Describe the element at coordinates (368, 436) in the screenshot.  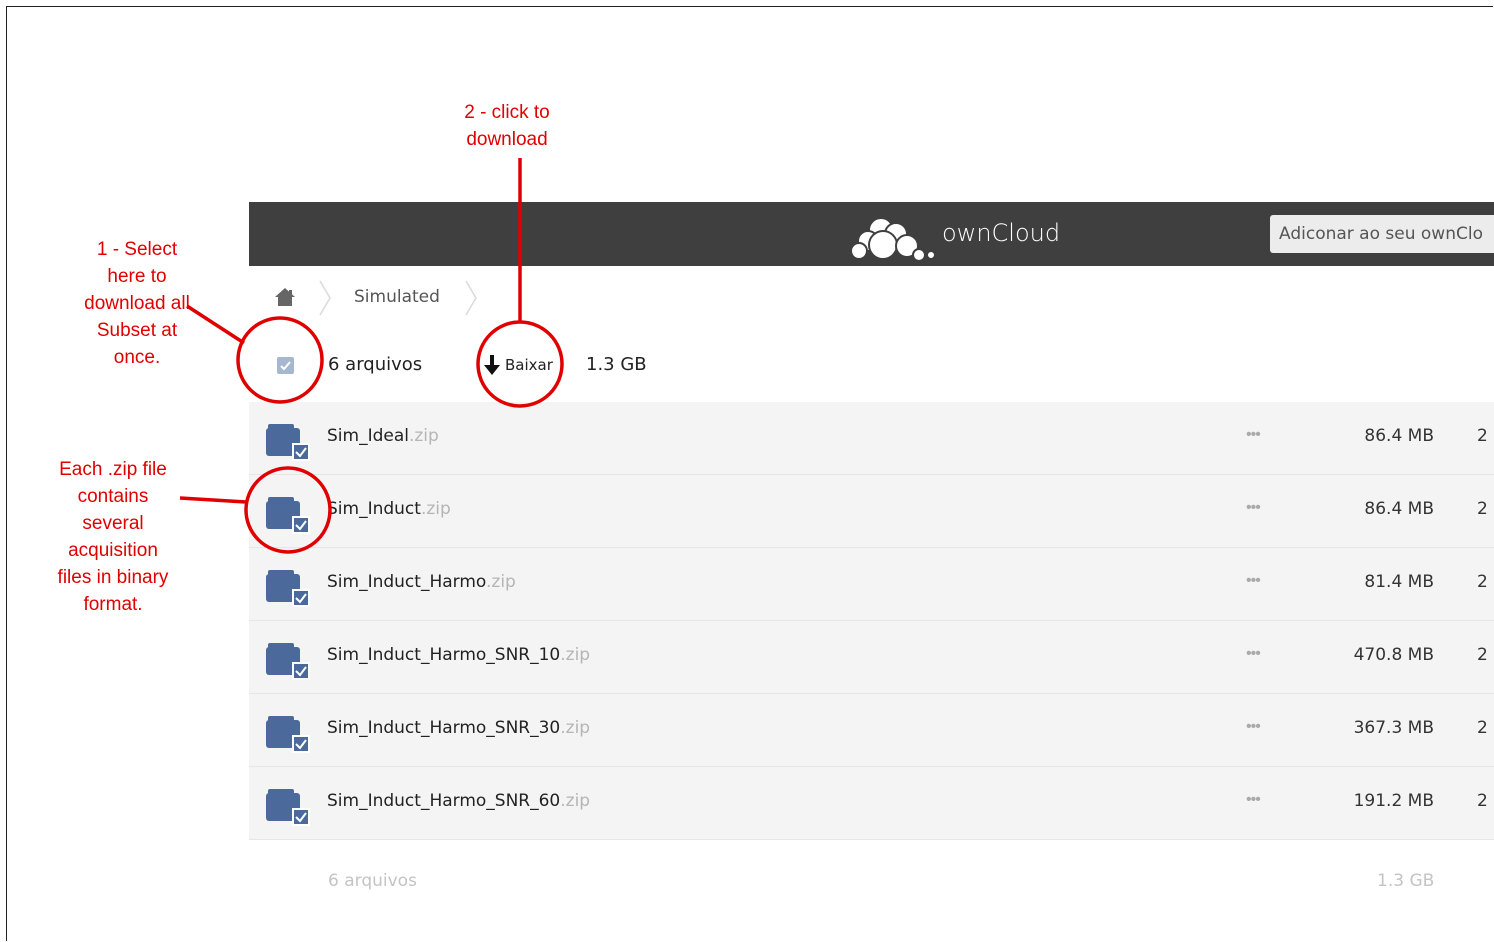
I see `file-basename: Sim_Ideal` at that location.